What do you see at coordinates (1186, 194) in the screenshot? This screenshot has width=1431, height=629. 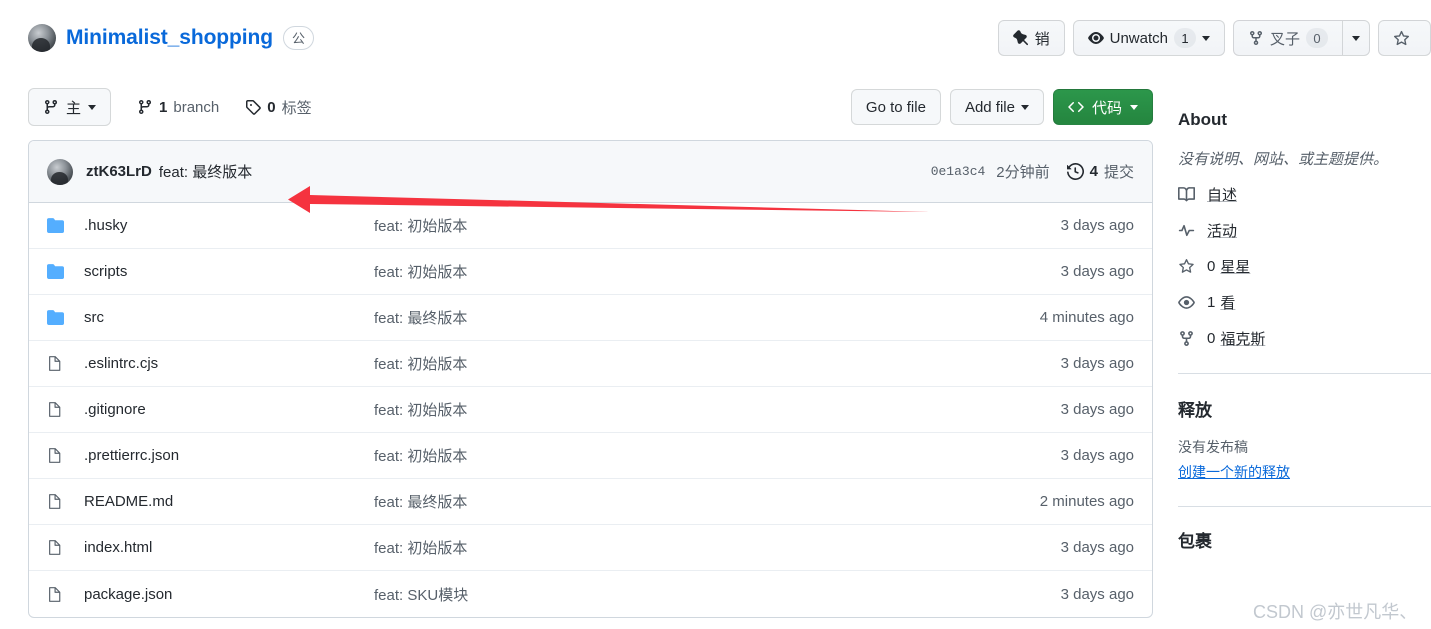 I see `book-icon` at bounding box center [1186, 194].